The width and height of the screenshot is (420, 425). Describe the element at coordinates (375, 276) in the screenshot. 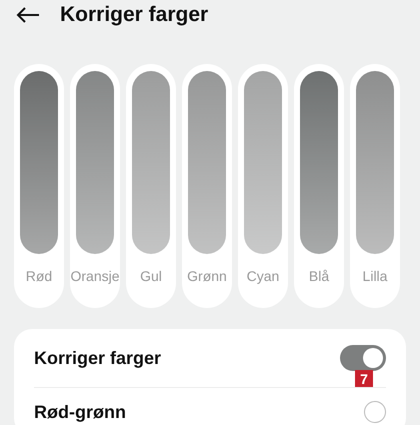

I see `swatch-label: Lilla` at that location.